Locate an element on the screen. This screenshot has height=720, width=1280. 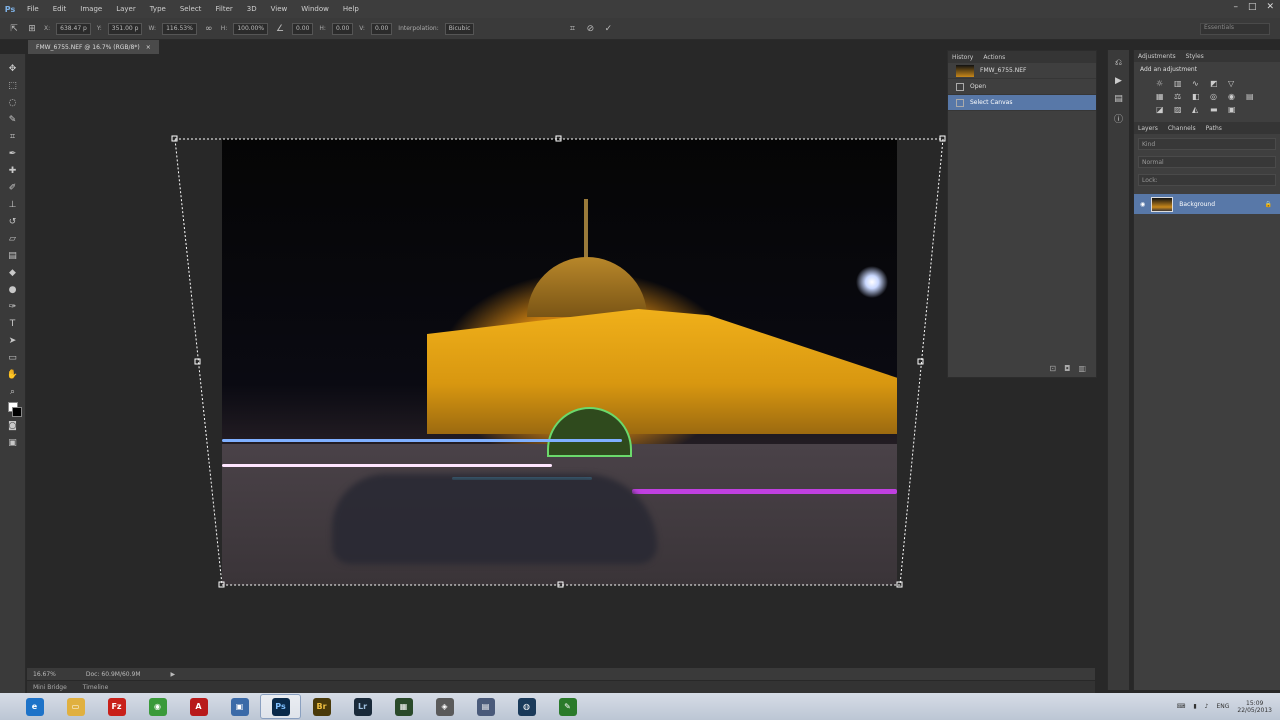
y-field: 351.00 p is located at coordinates (125, 28).